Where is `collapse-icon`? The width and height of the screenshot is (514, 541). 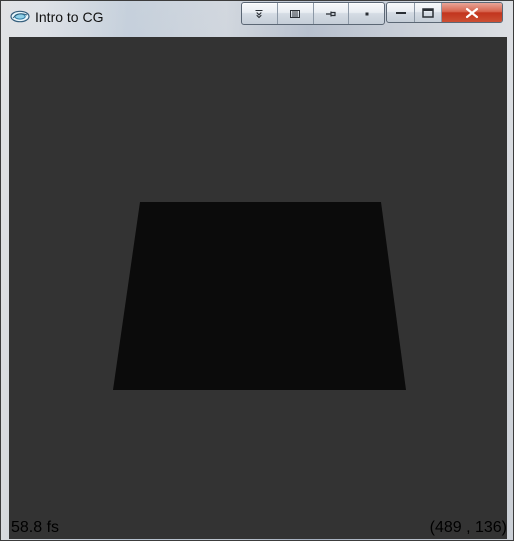 collapse-icon is located at coordinates (259, 13).